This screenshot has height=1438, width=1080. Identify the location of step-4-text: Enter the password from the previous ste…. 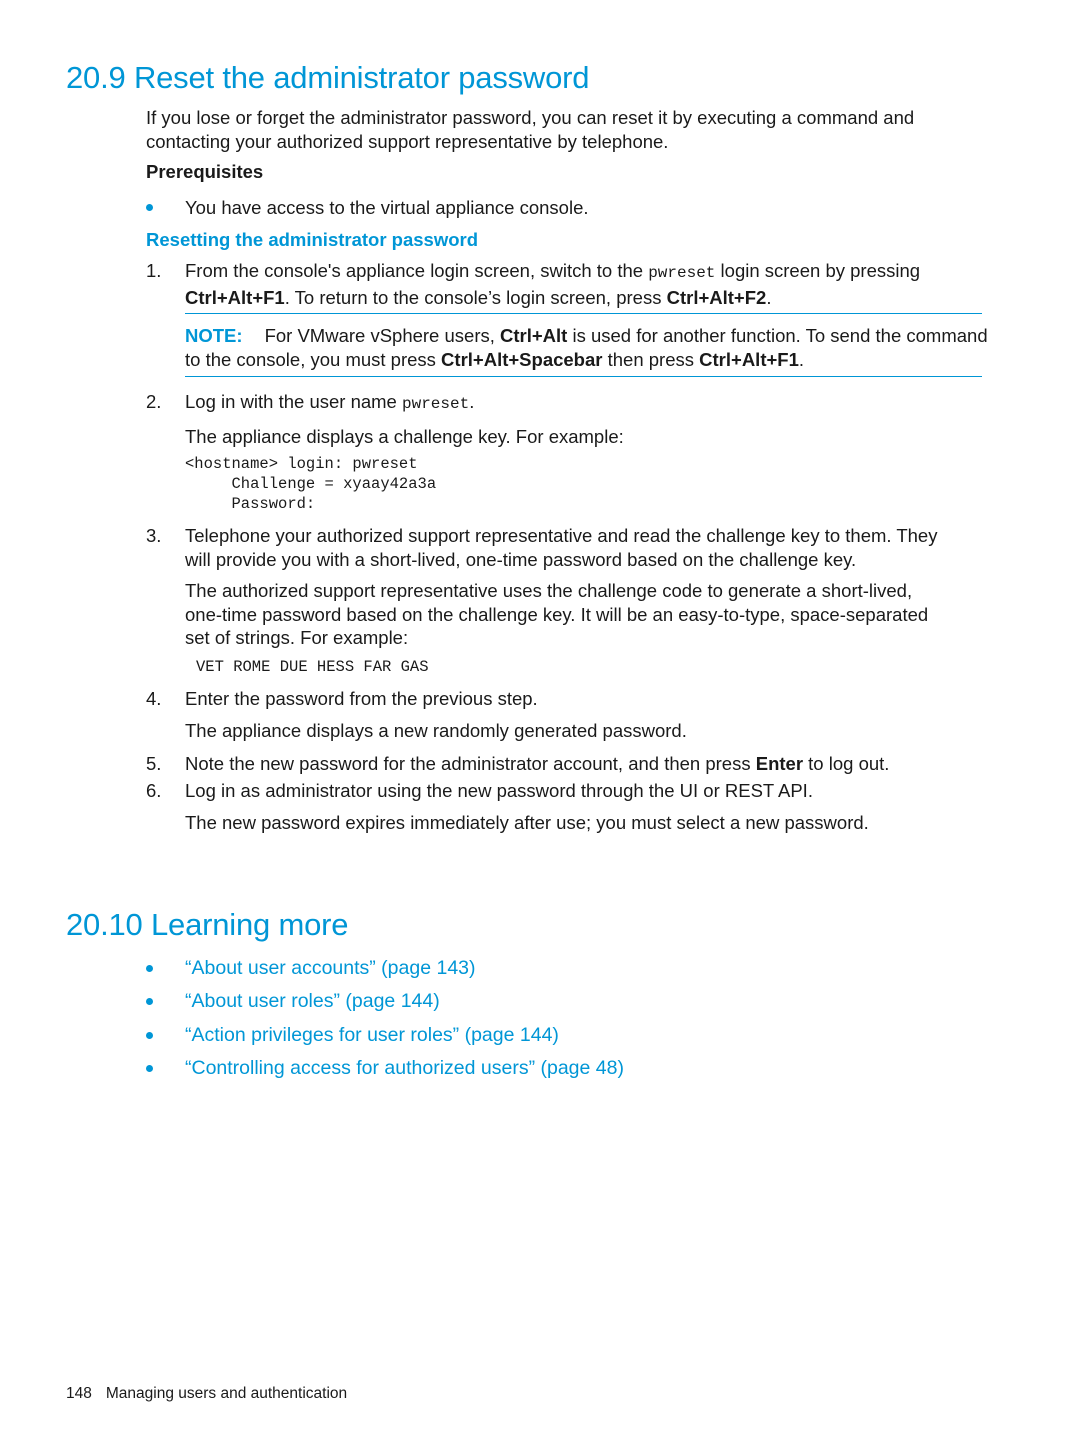
(361, 698).